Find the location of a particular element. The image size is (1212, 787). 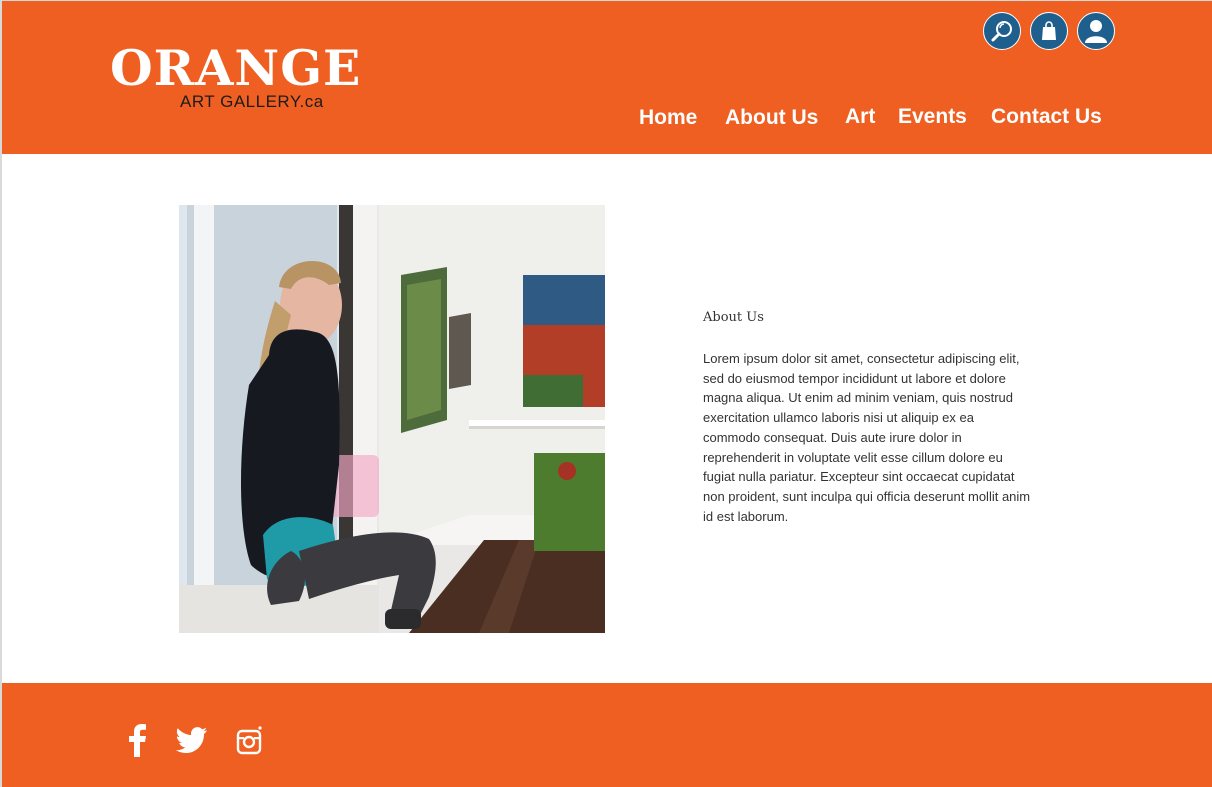

shopping-bag-icon is located at coordinates (1049, 30).